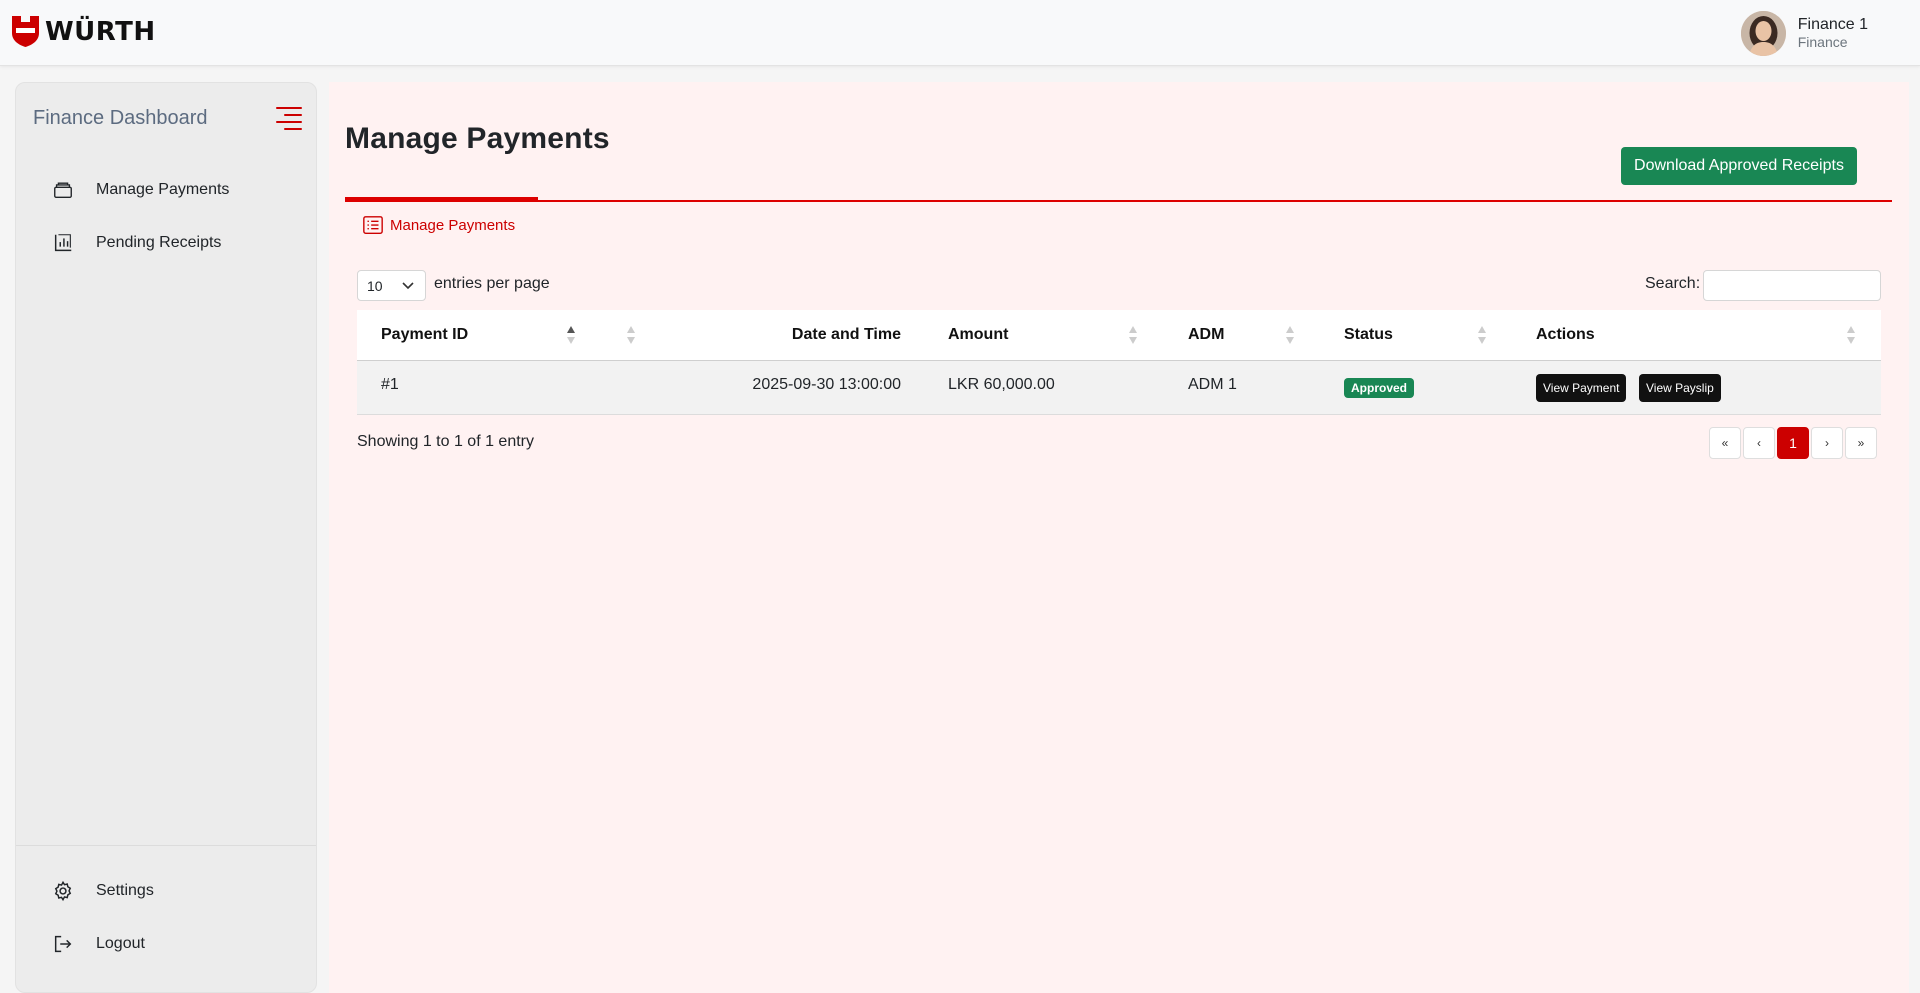  I want to click on page-length-select: 10, so click(391, 285).